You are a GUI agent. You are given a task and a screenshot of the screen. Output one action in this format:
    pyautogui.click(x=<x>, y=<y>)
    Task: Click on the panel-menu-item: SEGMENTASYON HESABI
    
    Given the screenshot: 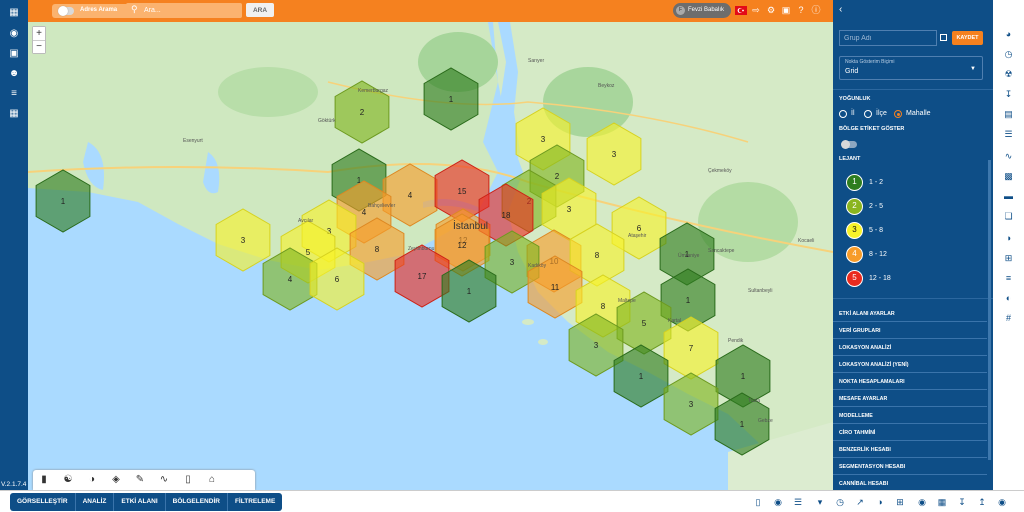 What is the action you would take?
    pyautogui.click(x=910, y=467)
    